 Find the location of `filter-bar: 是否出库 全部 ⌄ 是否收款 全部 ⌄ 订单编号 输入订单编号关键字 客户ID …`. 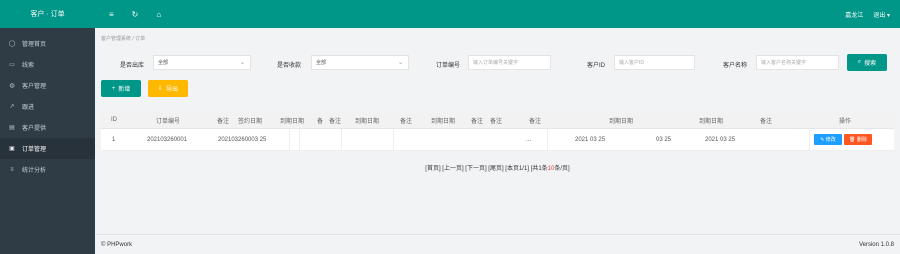

filter-bar: 是否出库 全部 ⌄ 是否收款 全部 ⌄ 订单编号 输入订单编号关键字 客户ID … is located at coordinates (497, 64).